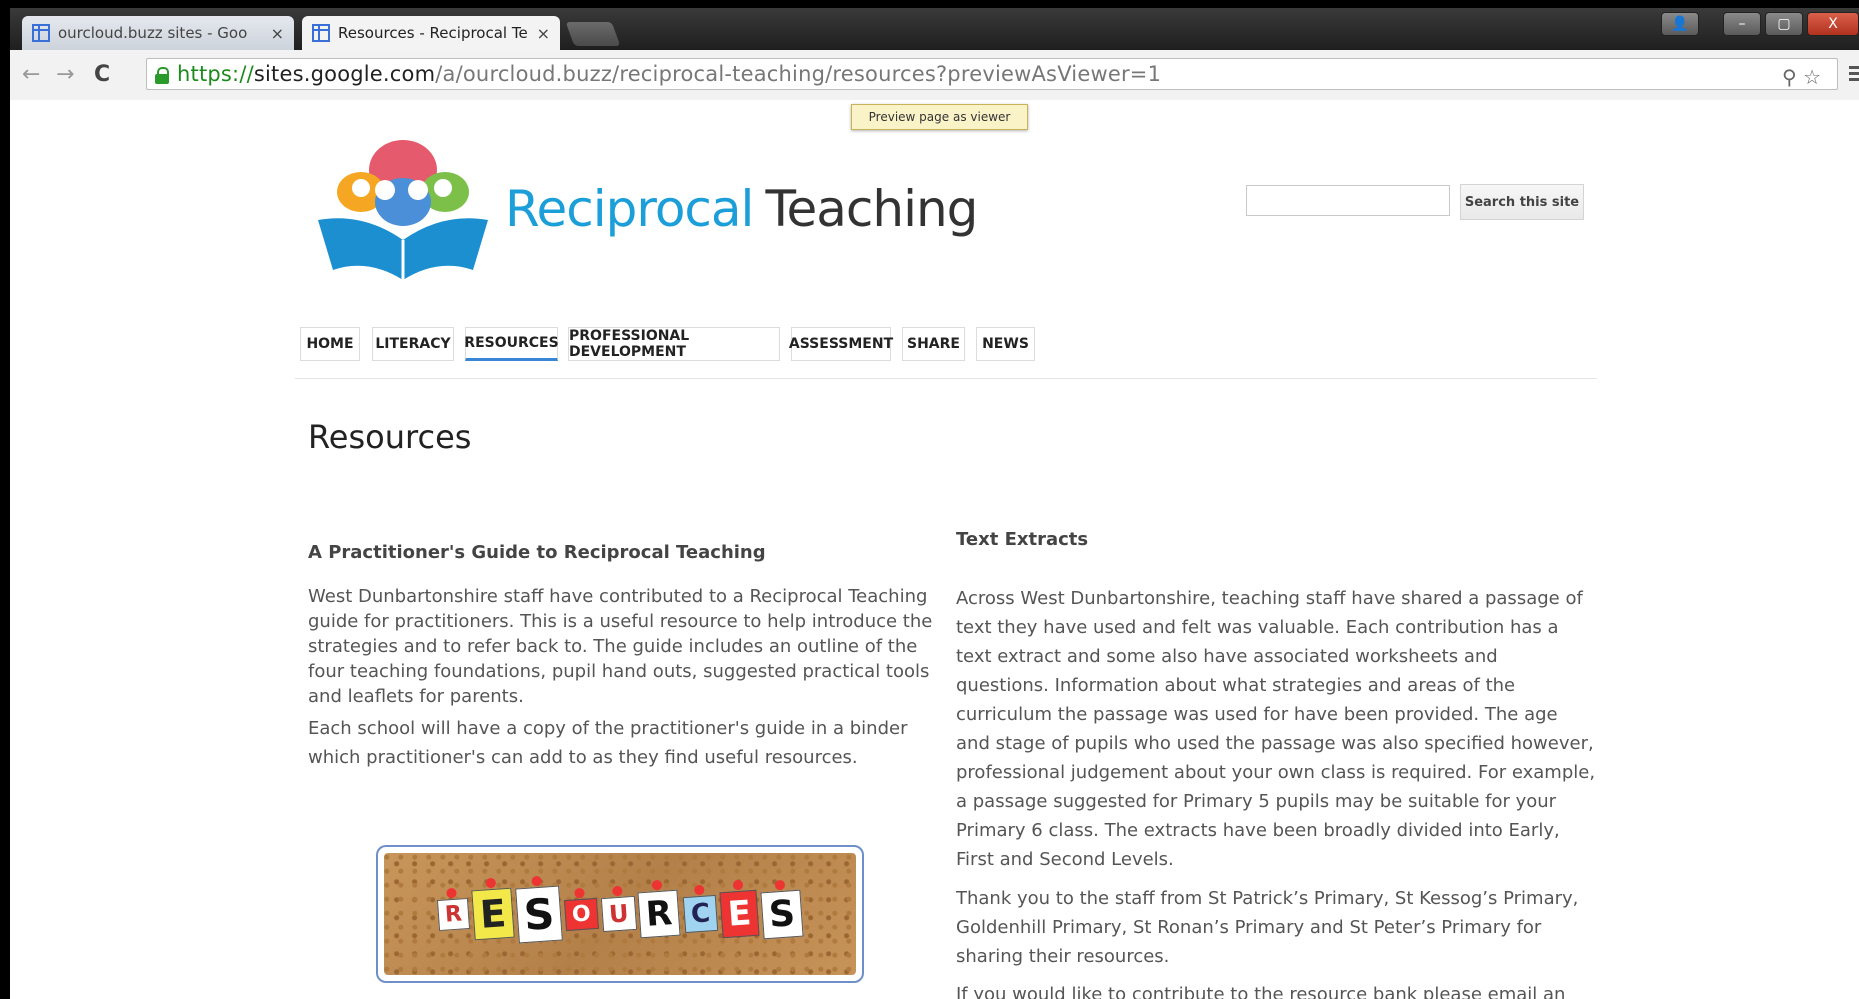  I want to click on tab-title: Resources - Reciprocal Te, so click(433, 33).